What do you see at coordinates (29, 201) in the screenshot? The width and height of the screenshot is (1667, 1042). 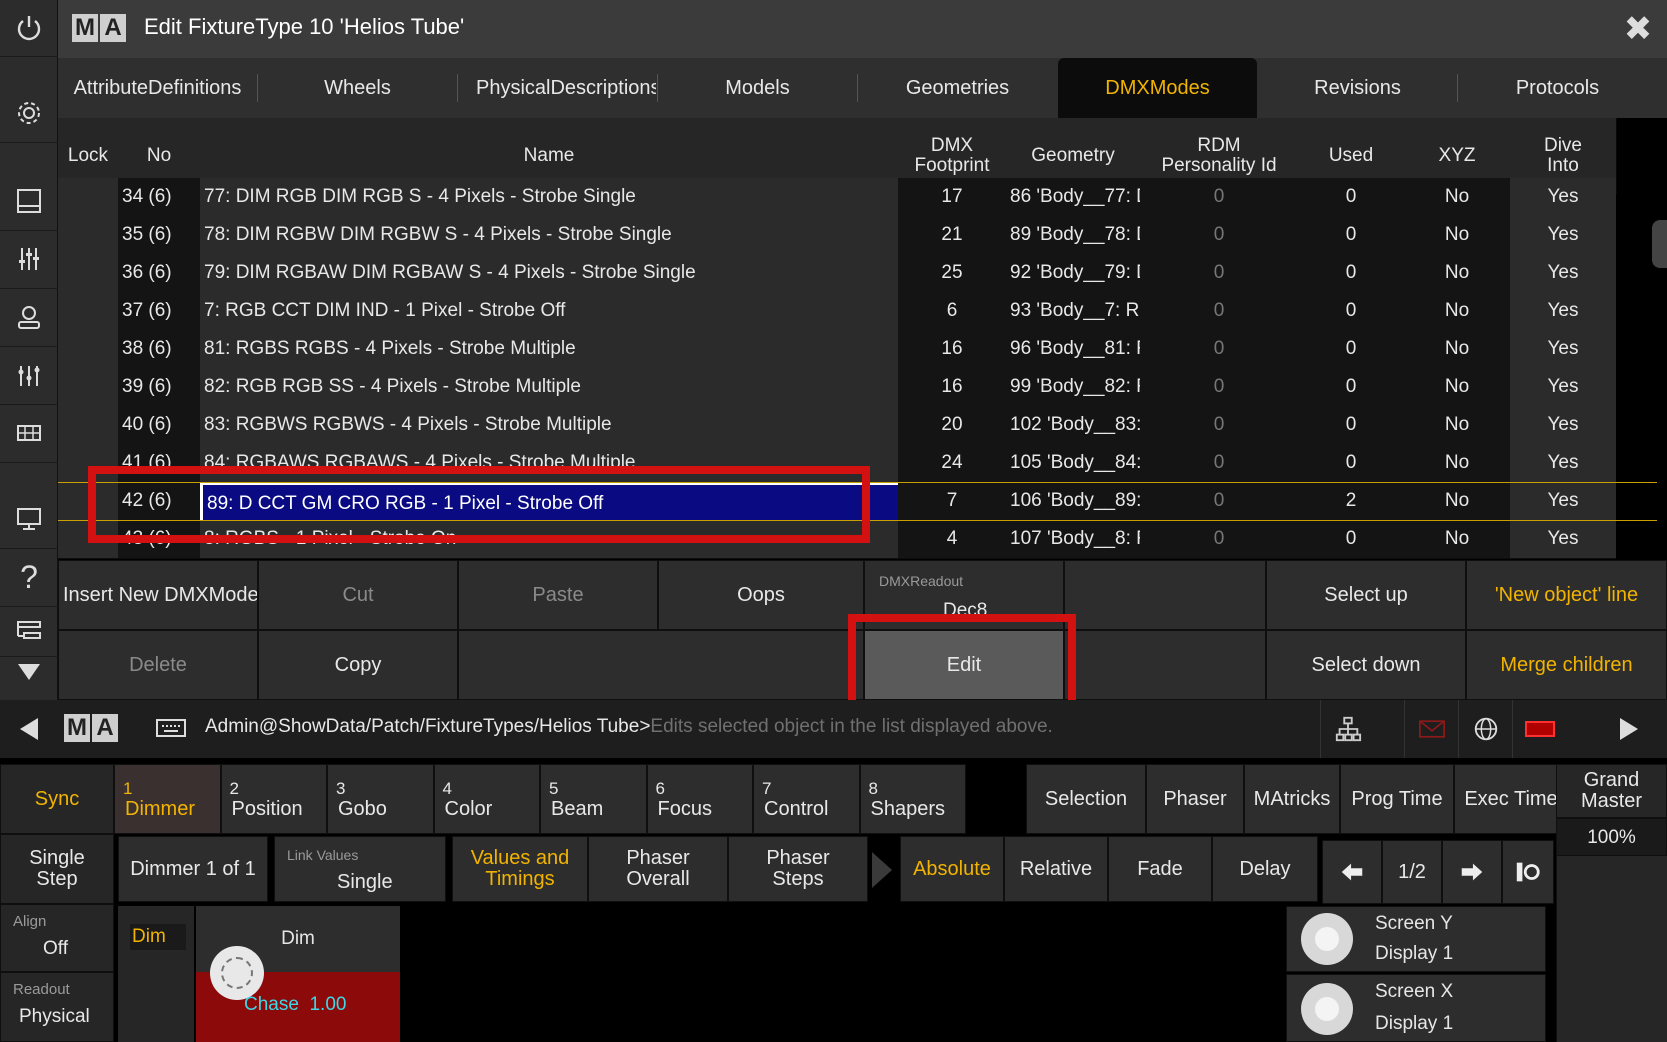 I see `layout-icon` at bounding box center [29, 201].